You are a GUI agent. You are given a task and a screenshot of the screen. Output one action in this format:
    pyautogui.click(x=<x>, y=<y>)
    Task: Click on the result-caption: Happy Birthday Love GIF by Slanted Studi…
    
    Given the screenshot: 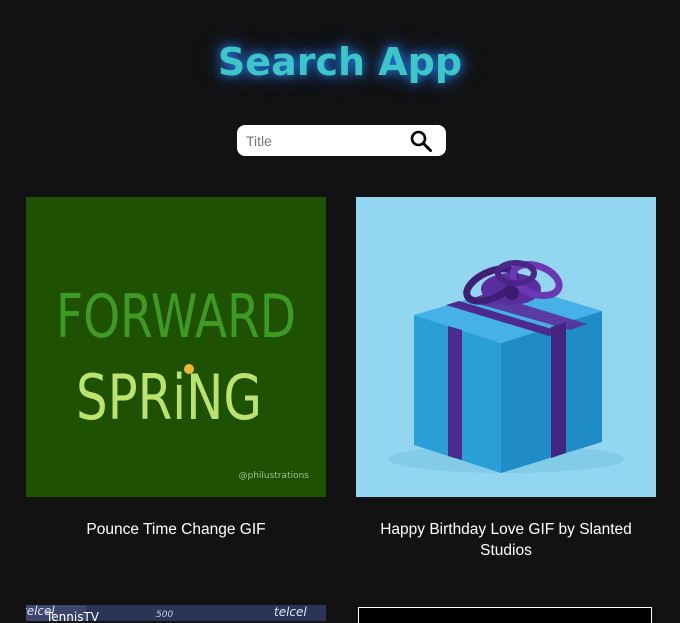 What is the action you would take?
    pyautogui.click(x=506, y=540)
    